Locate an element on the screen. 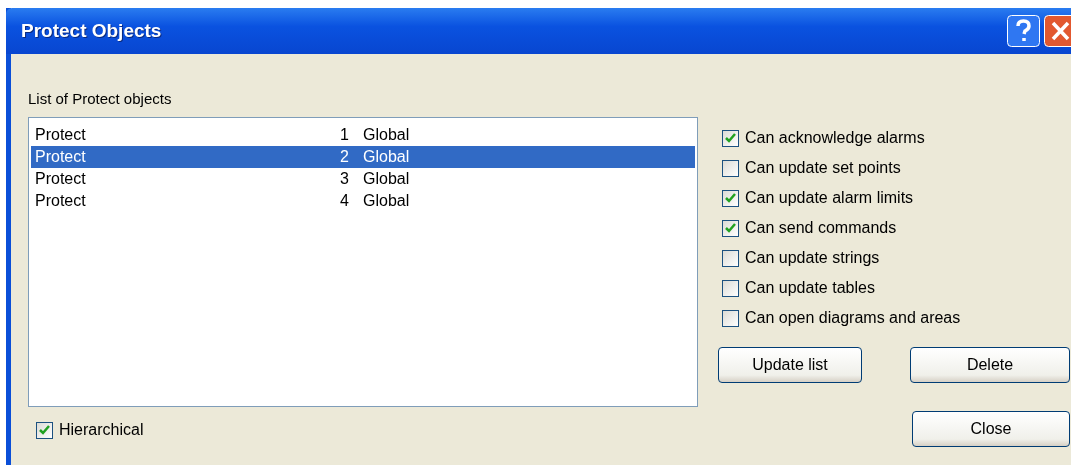 The height and width of the screenshot is (465, 1071). list-row: Protect 3 Global is located at coordinates (363, 179).